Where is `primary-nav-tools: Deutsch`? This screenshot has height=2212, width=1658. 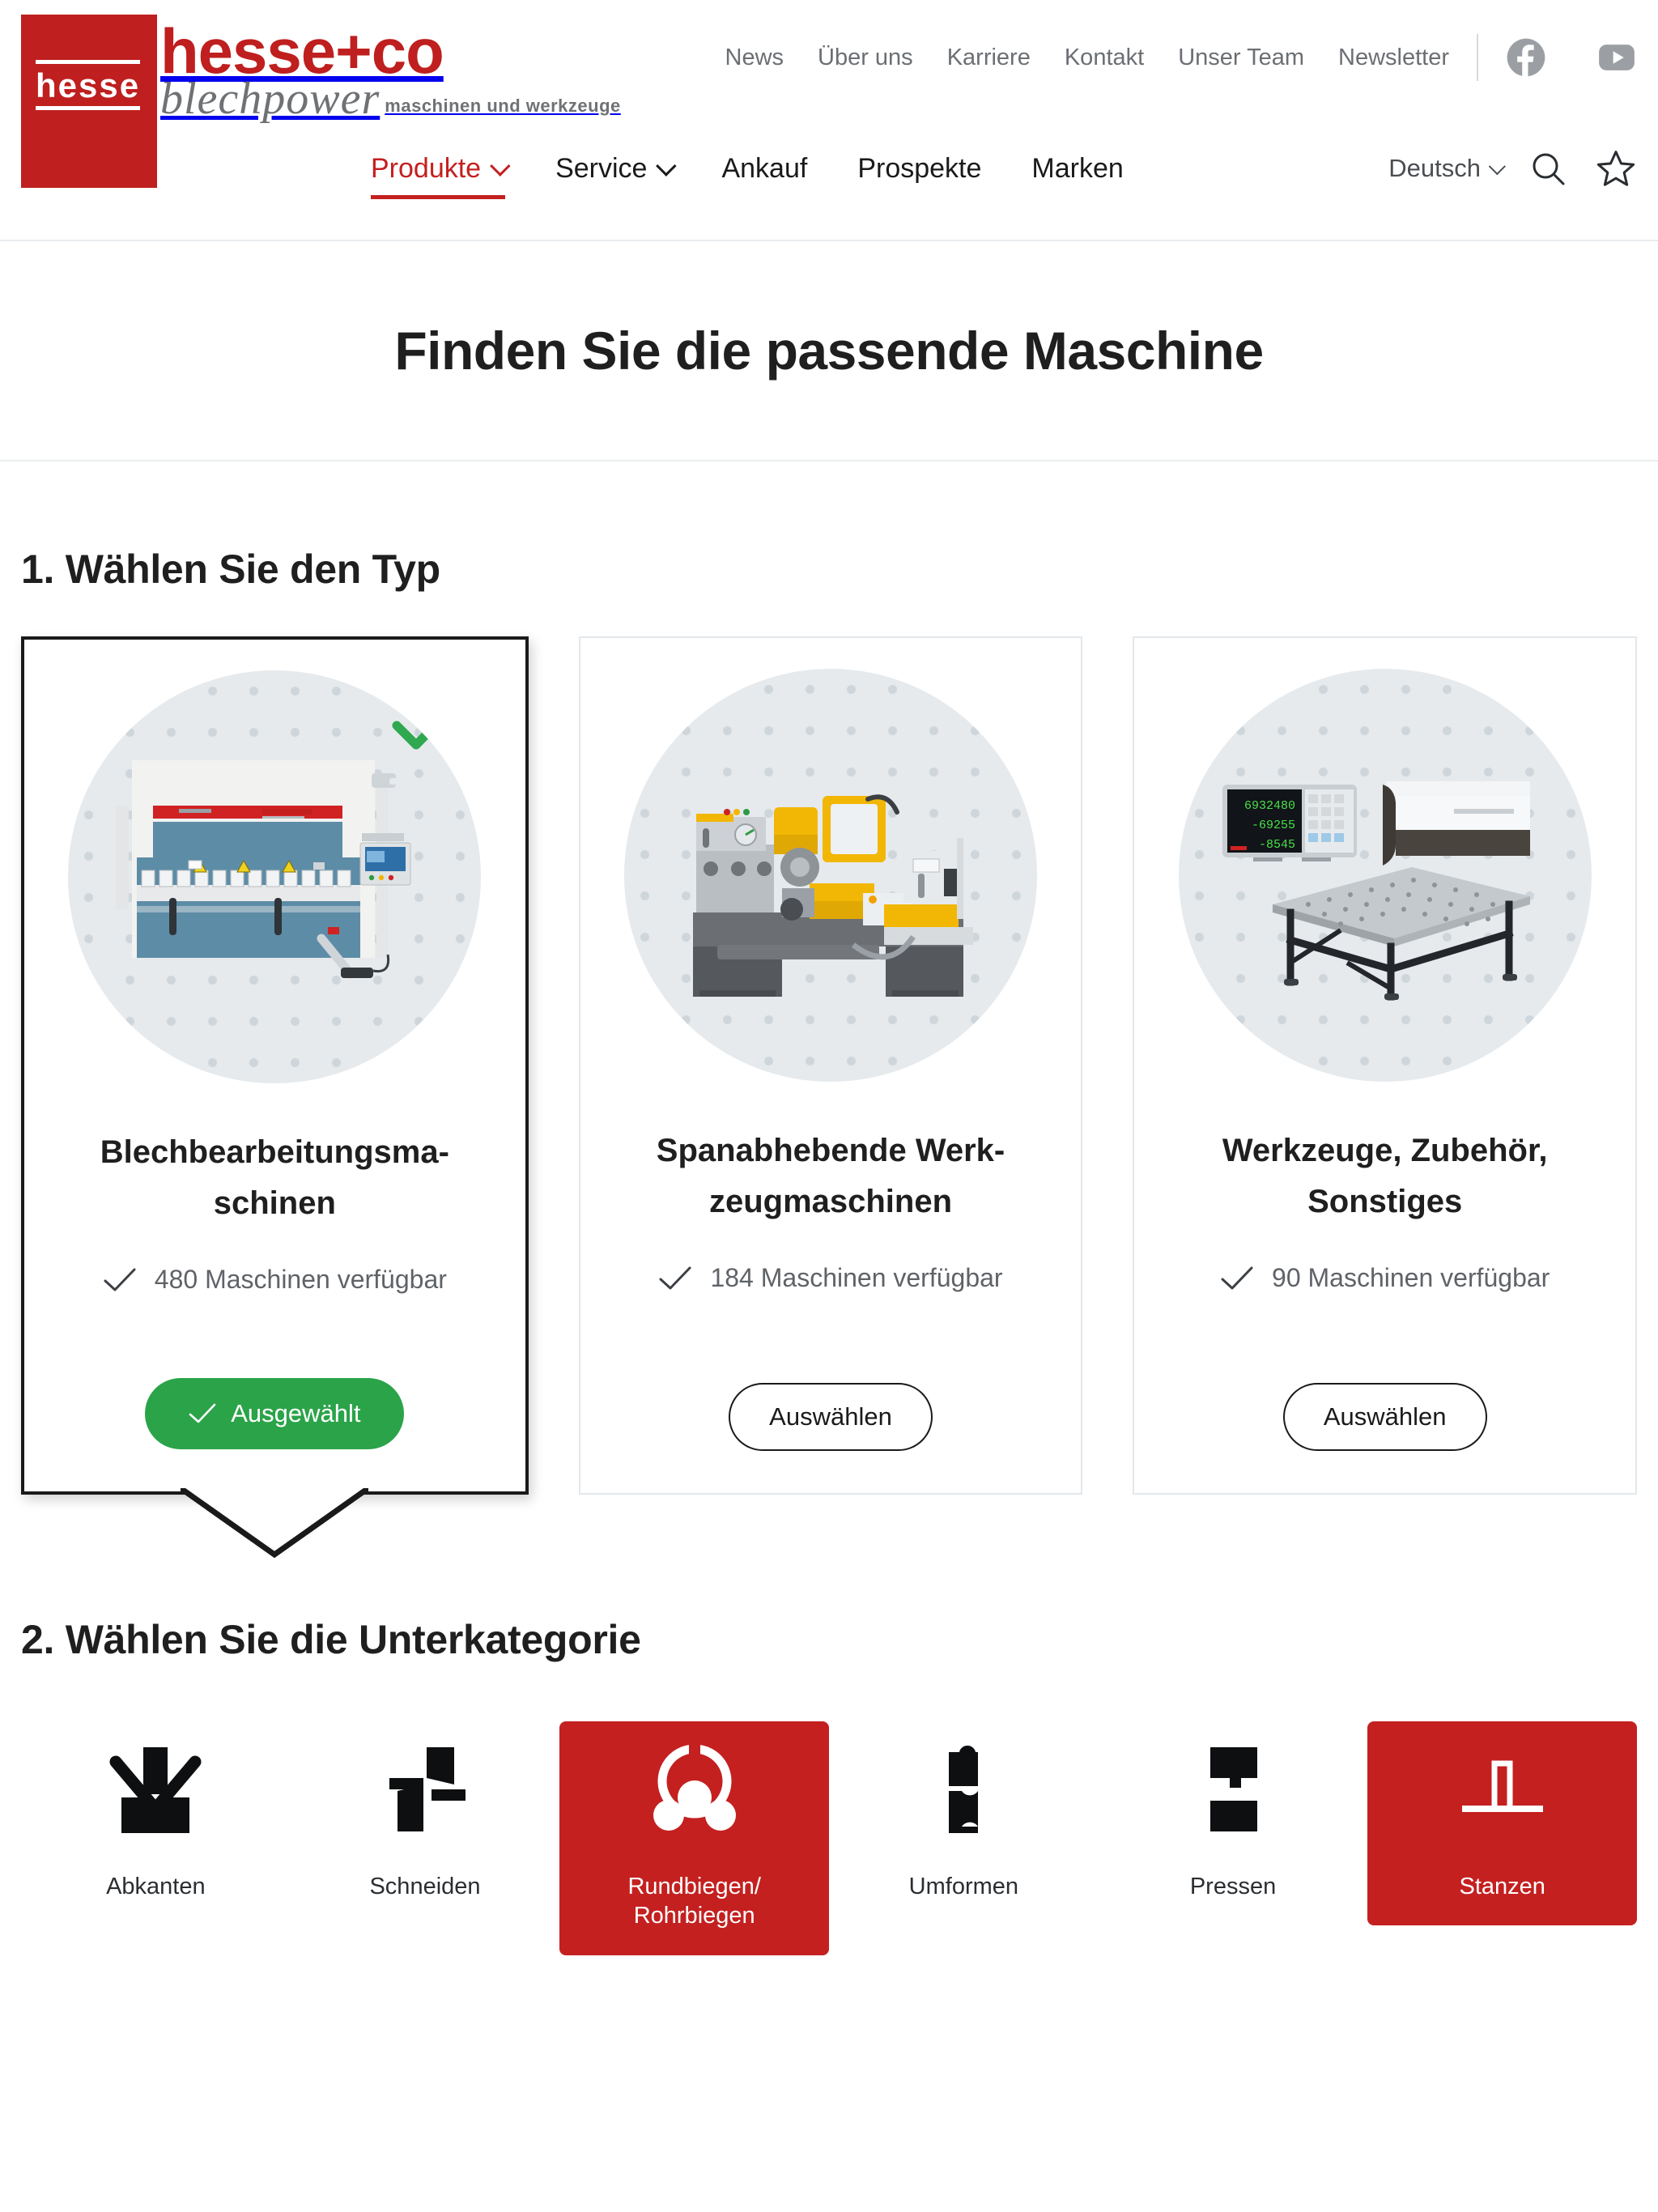 primary-nav-tools: Deutsch is located at coordinates (1512, 176).